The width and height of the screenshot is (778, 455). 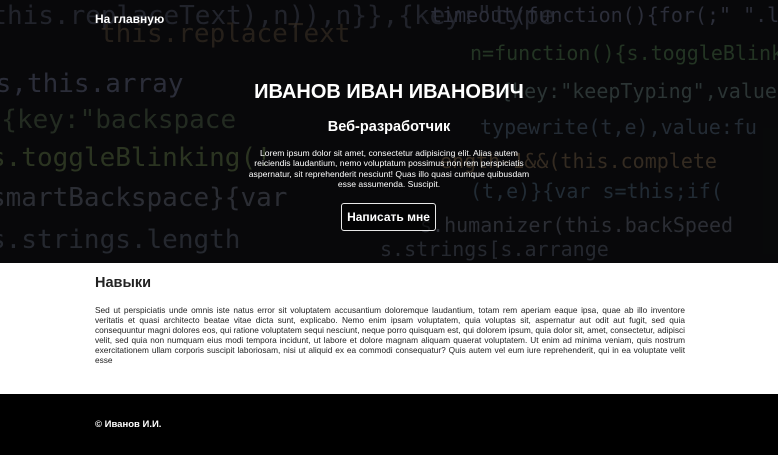 I want to click on footer: © Иванов И.И., so click(x=389, y=424).